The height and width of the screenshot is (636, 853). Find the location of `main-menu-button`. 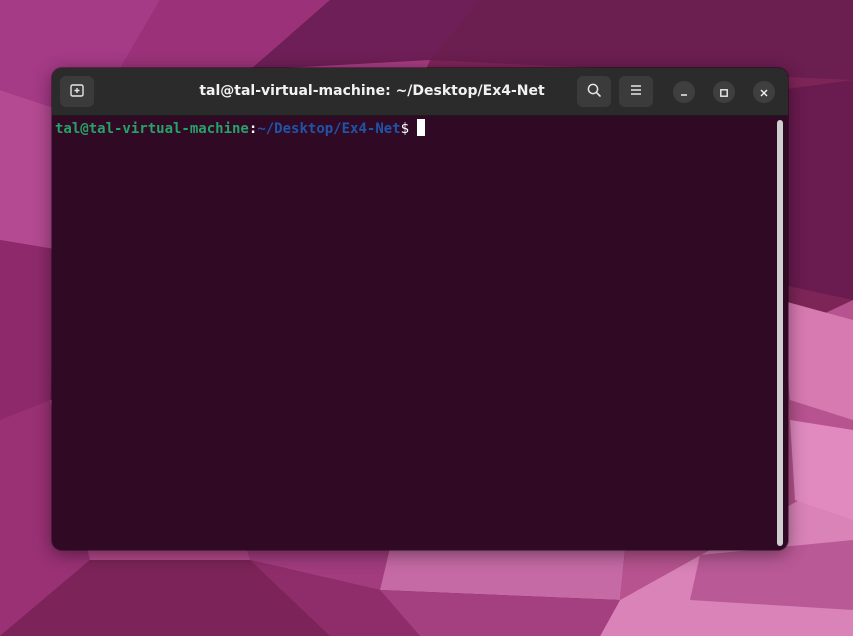

main-menu-button is located at coordinates (636, 91).